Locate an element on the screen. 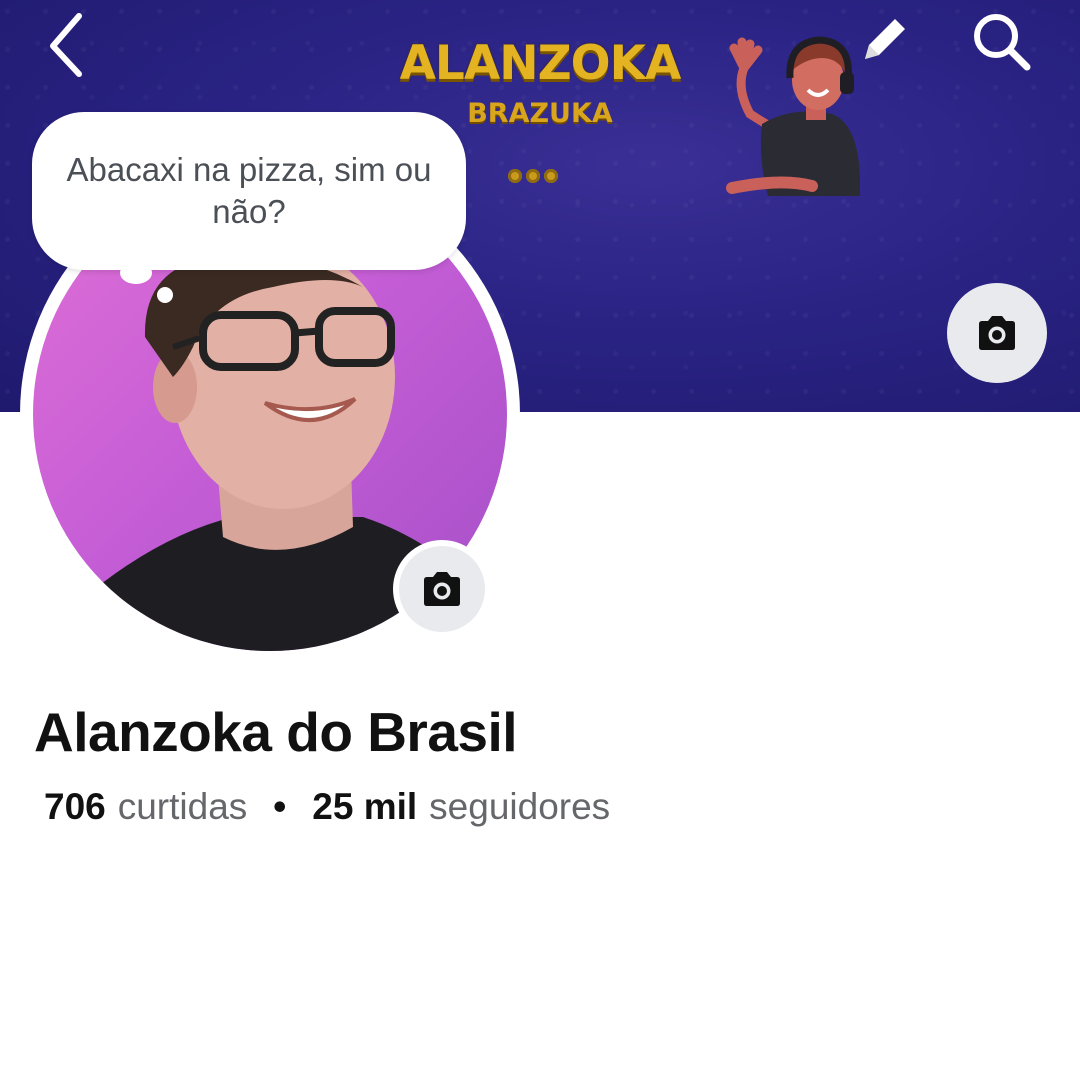 This screenshot has width=1080, height=1080. profile-note-bubble: Abacaxi na pizza, sim ou não? is located at coordinates (249, 191).